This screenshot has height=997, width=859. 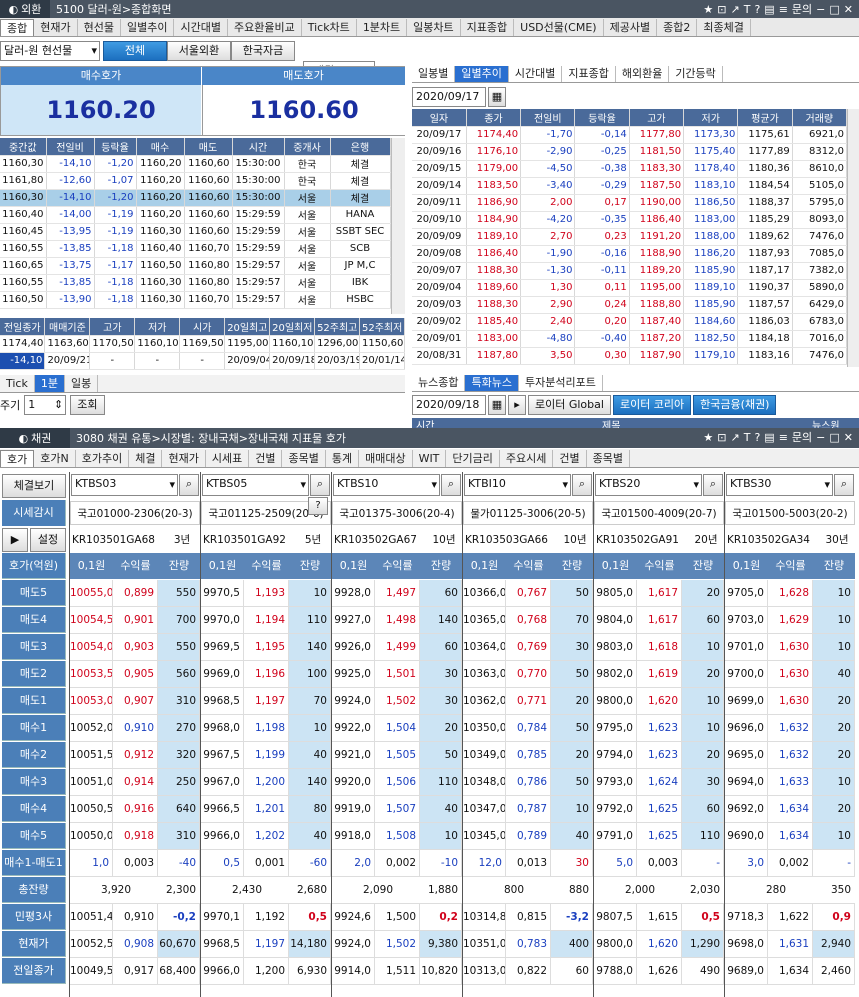 What do you see at coordinates (492, 383) in the screenshot?
I see `news-tab-1: 특화뉴스` at bounding box center [492, 383].